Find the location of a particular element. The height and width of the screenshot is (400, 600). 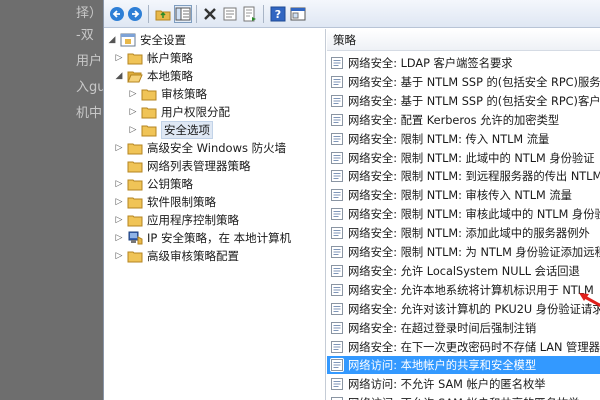

background-text: 用户 is located at coordinates (89, 61).